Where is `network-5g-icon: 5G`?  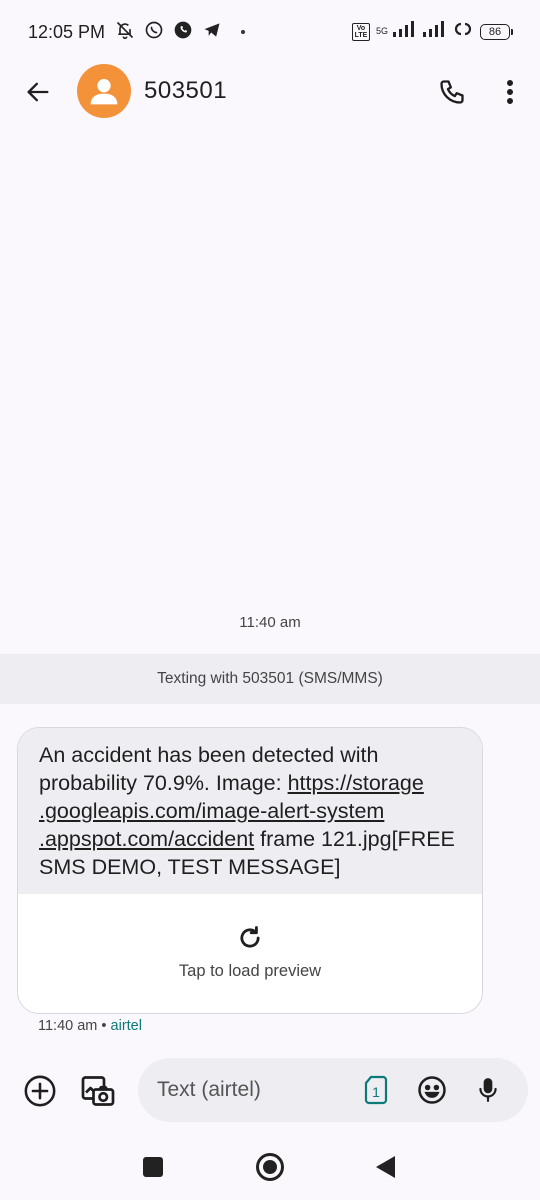 network-5g-icon: 5G is located at coordinates (382, 31).